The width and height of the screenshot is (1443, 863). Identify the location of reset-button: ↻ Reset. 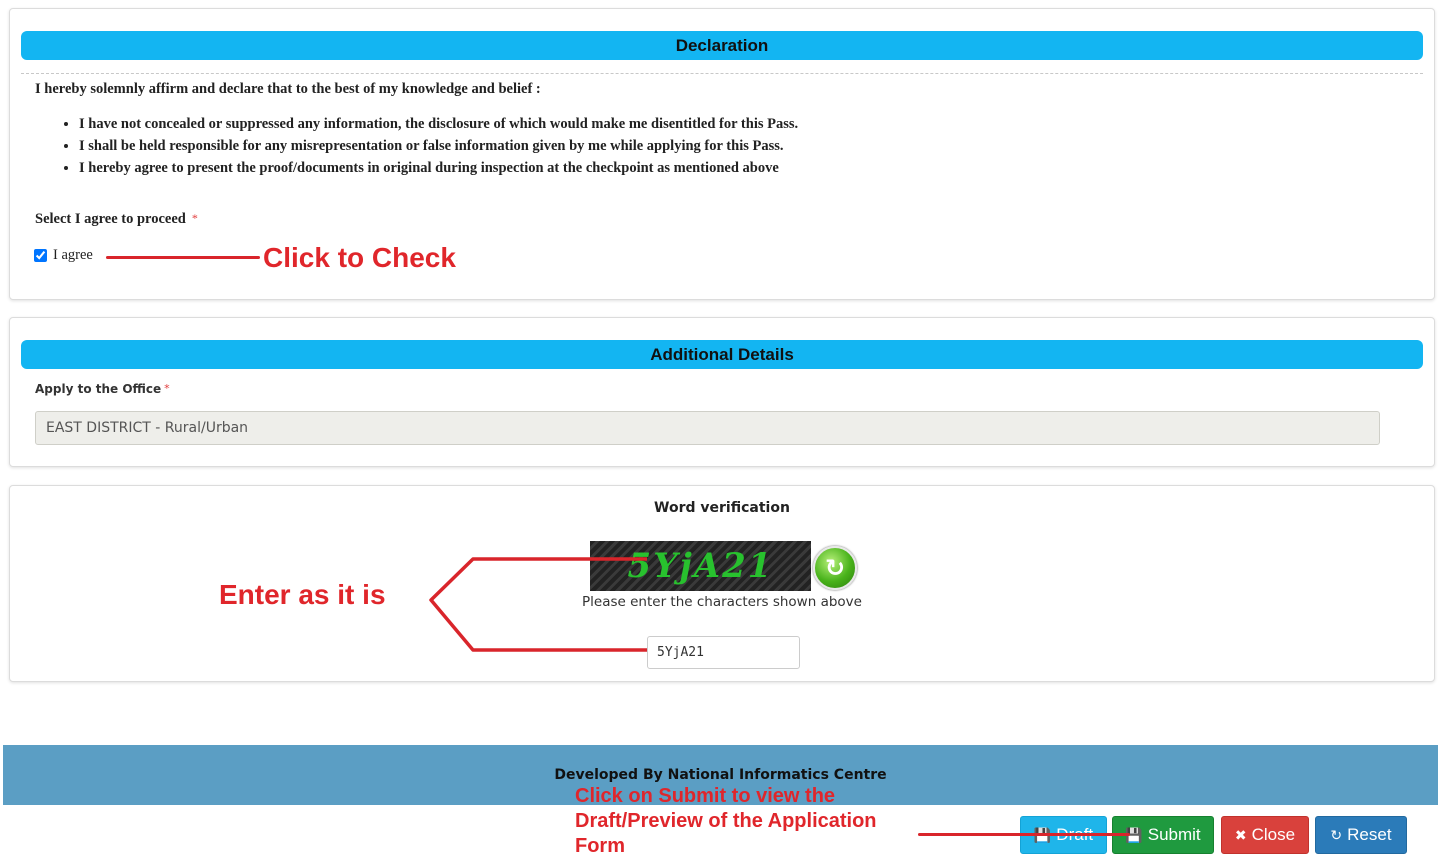
(1361, 835).